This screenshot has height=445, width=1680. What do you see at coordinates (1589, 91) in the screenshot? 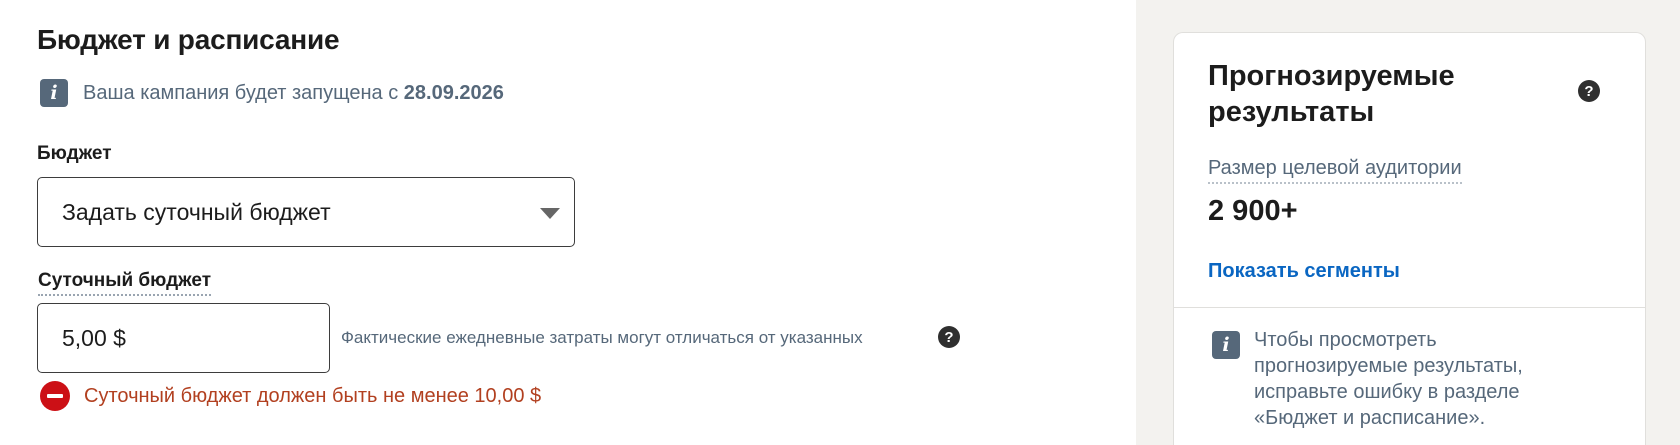
I see `forecast-help-icon: ?` at bounding box center [1589, 91].